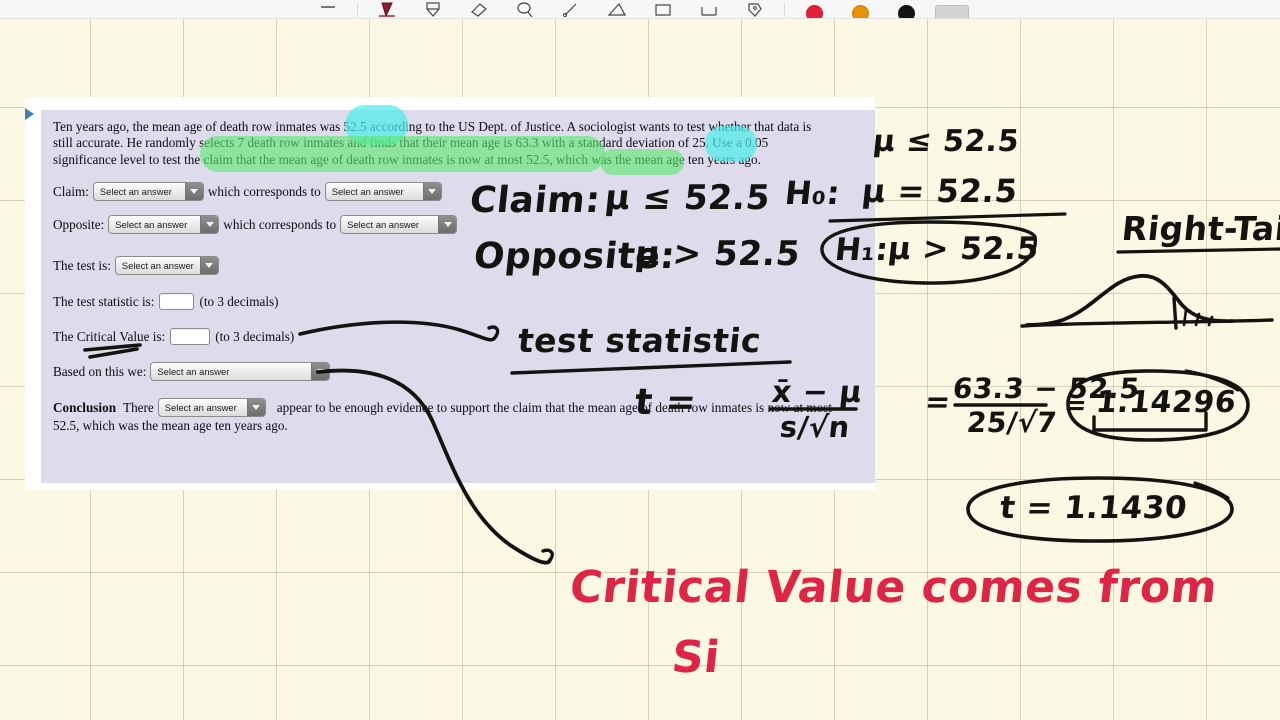 This screenshot has width=1280, height=720. I want to click on color-swatch-black, so click(906, 9).